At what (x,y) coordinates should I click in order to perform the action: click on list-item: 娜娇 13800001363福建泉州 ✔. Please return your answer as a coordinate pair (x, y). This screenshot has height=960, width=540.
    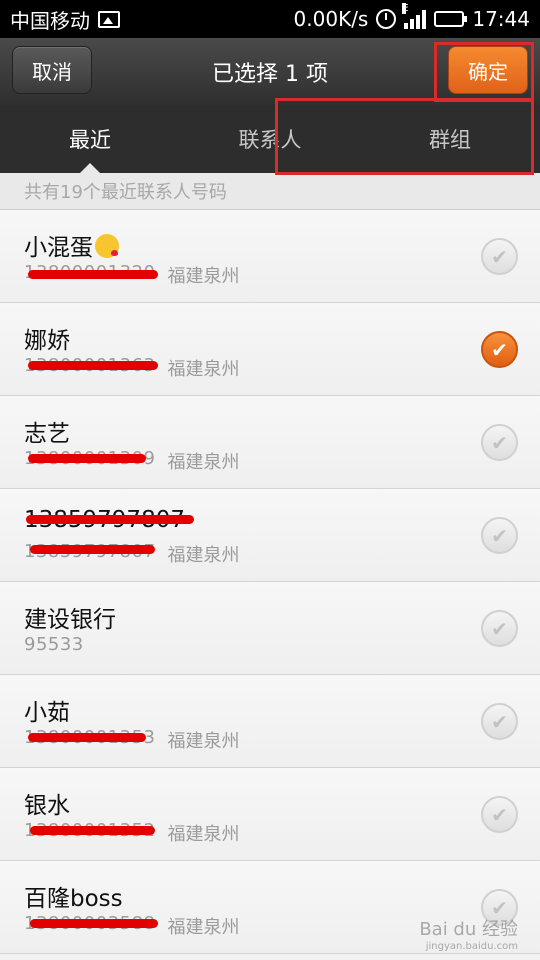
    Looking at the image, I should click on (270, 349).